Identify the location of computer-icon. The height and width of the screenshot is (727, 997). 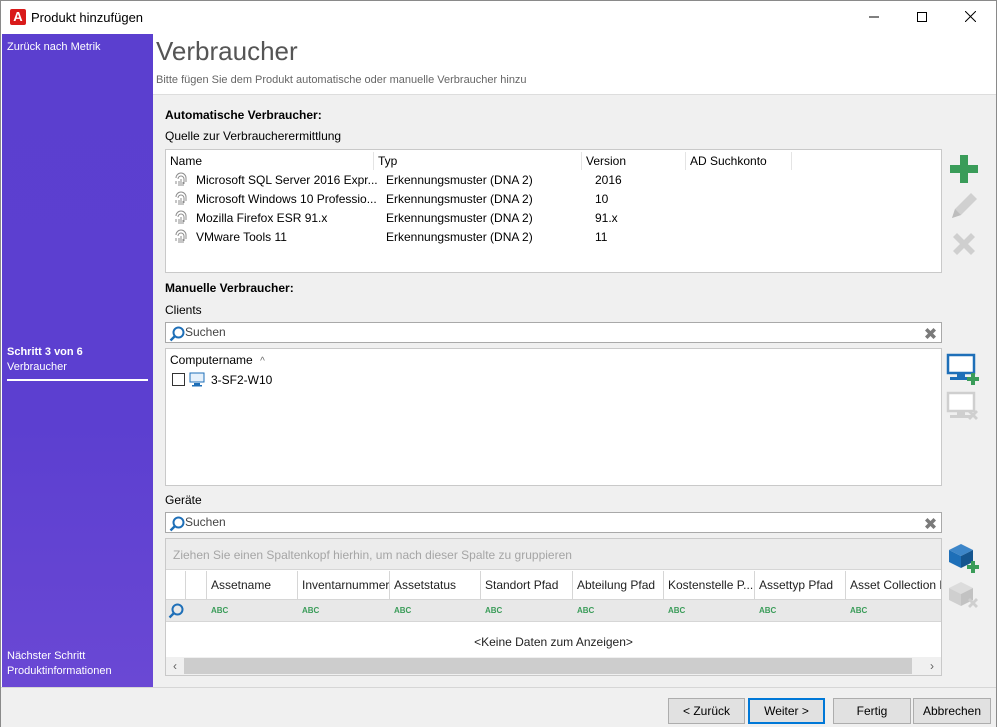
(197, 379).